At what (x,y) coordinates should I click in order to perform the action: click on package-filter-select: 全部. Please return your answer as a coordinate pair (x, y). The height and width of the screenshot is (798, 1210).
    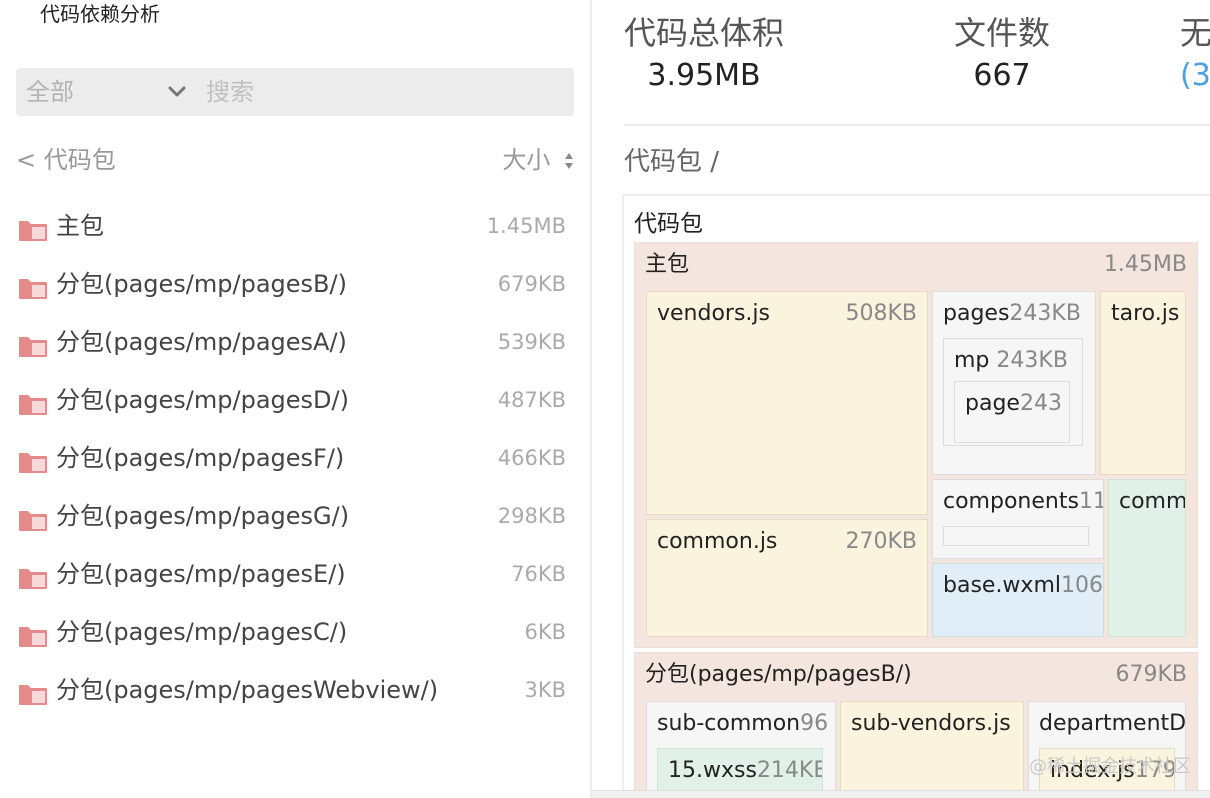
    Looking at the image, I should click on (50, 92).